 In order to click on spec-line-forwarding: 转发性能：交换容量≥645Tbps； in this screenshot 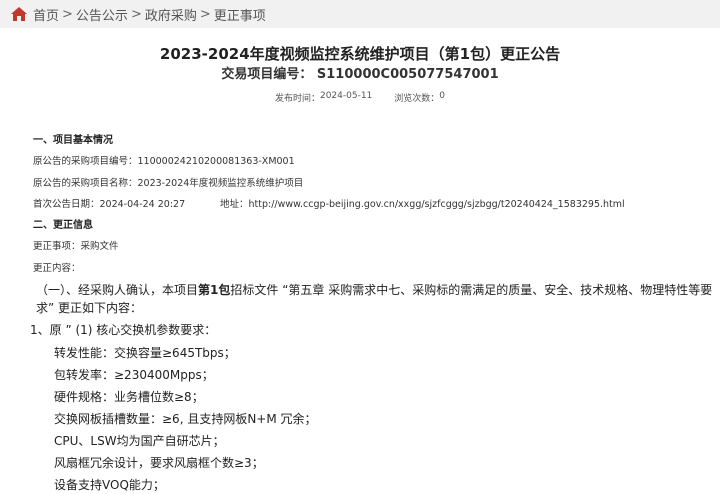, I will do `click(145, 353)`.